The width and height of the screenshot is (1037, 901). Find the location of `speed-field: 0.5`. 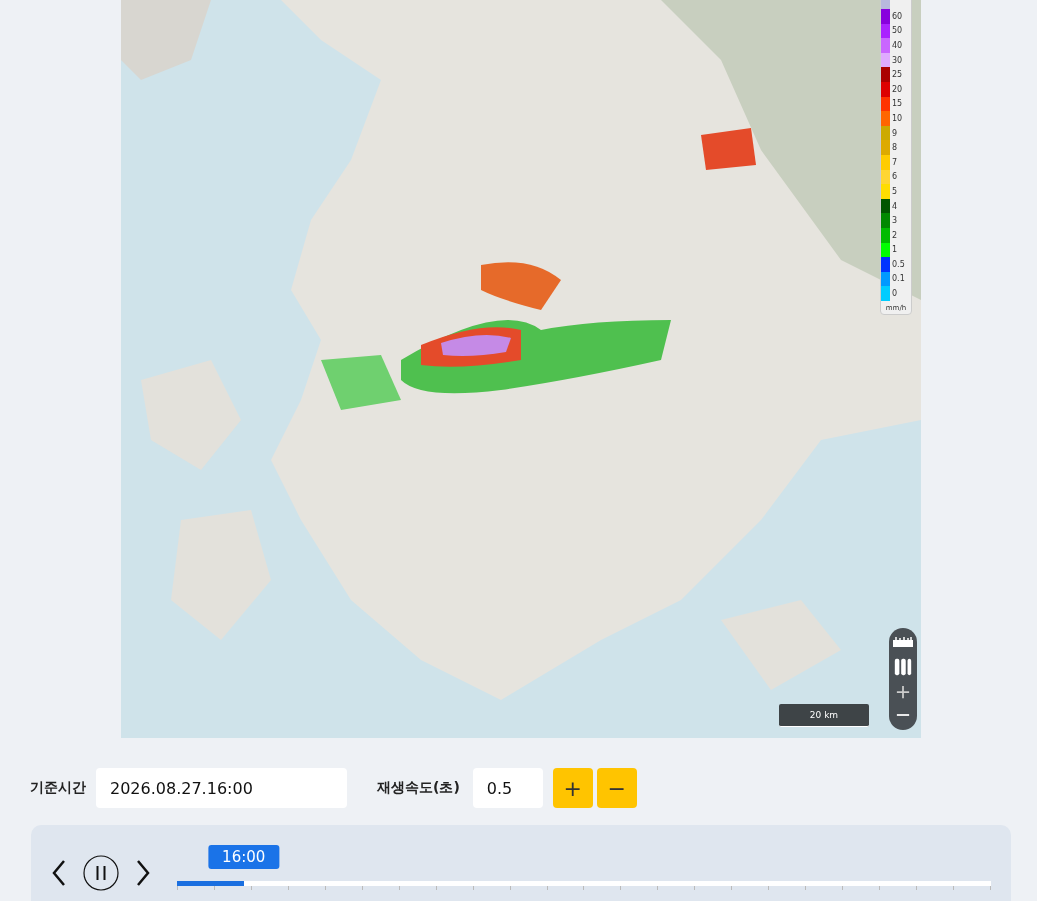

speed-field: 0.5 is located at coordinates (507, 788).